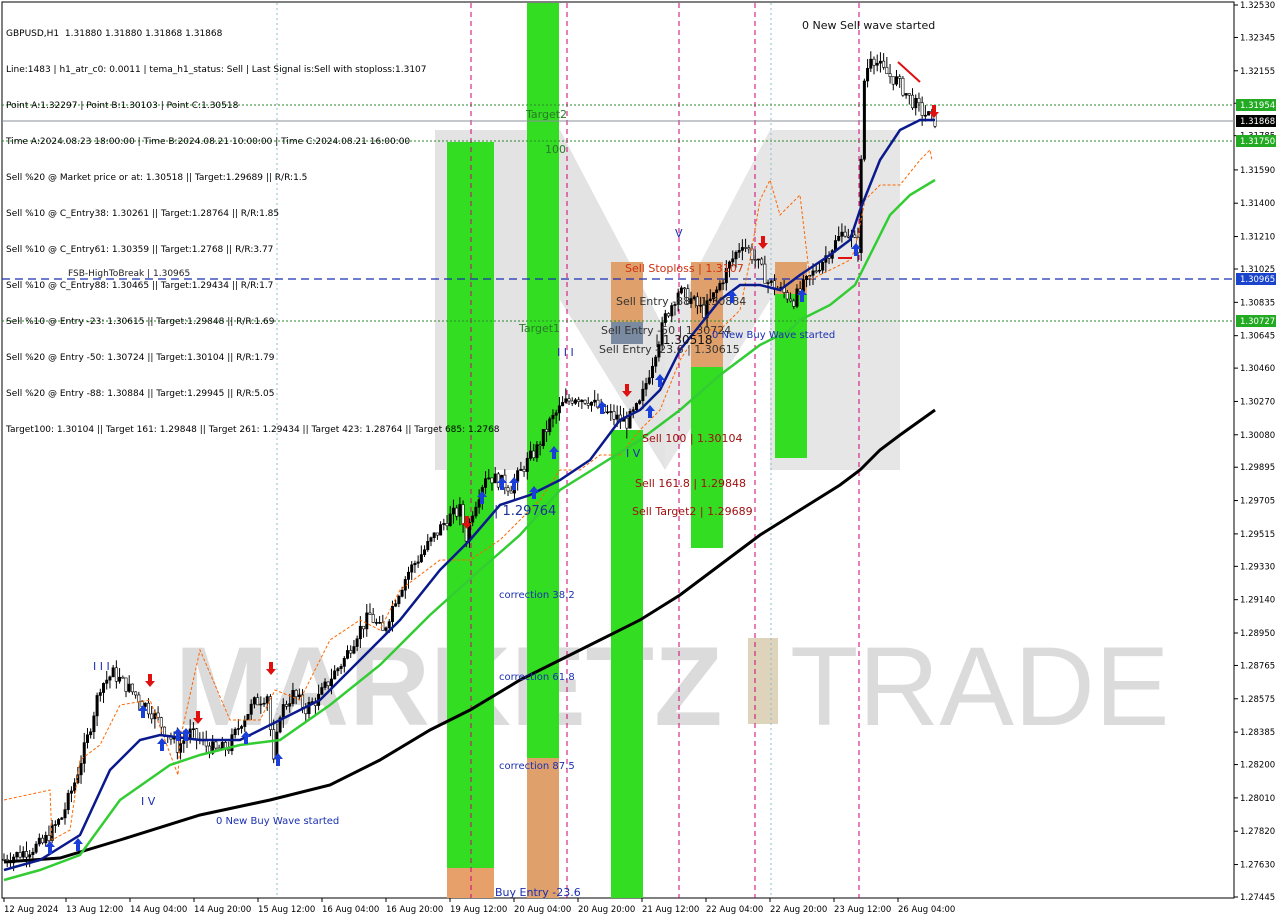 This screenshot has width=1280, height=920. I want to click on y-tick-label: 1.27630, so click(1257, 866).